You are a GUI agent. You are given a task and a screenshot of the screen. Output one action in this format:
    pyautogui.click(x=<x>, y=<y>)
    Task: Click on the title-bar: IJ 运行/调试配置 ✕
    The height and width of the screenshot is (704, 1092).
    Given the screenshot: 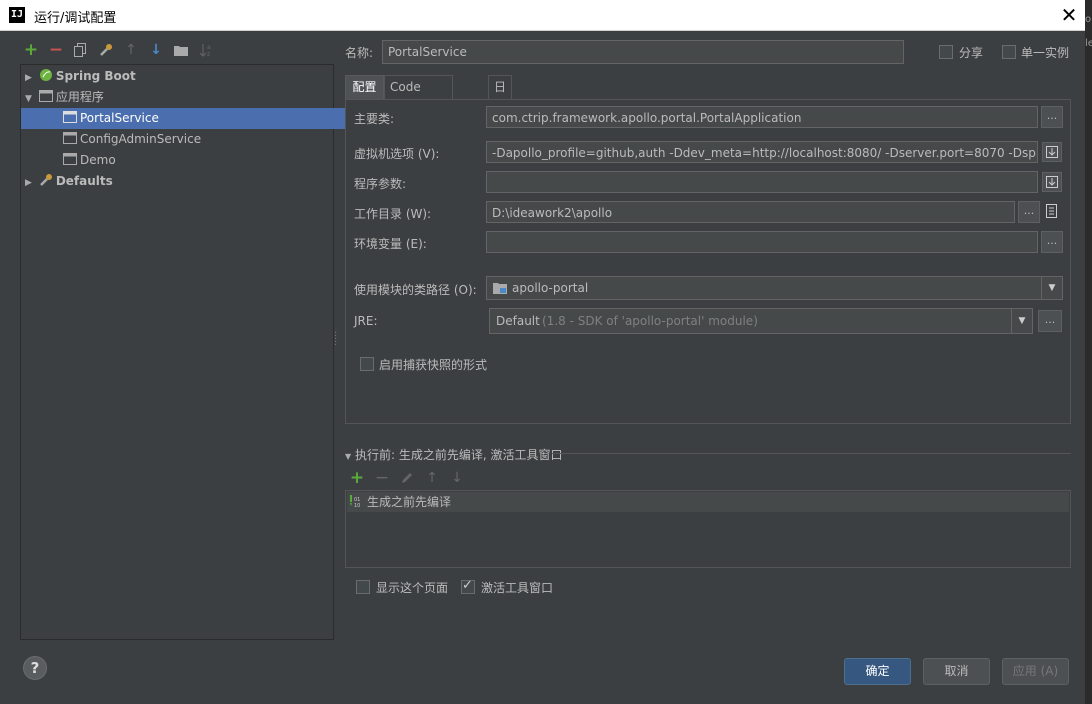 What is the action you would take?
    pyautogui.click(x=546, y=15)
    